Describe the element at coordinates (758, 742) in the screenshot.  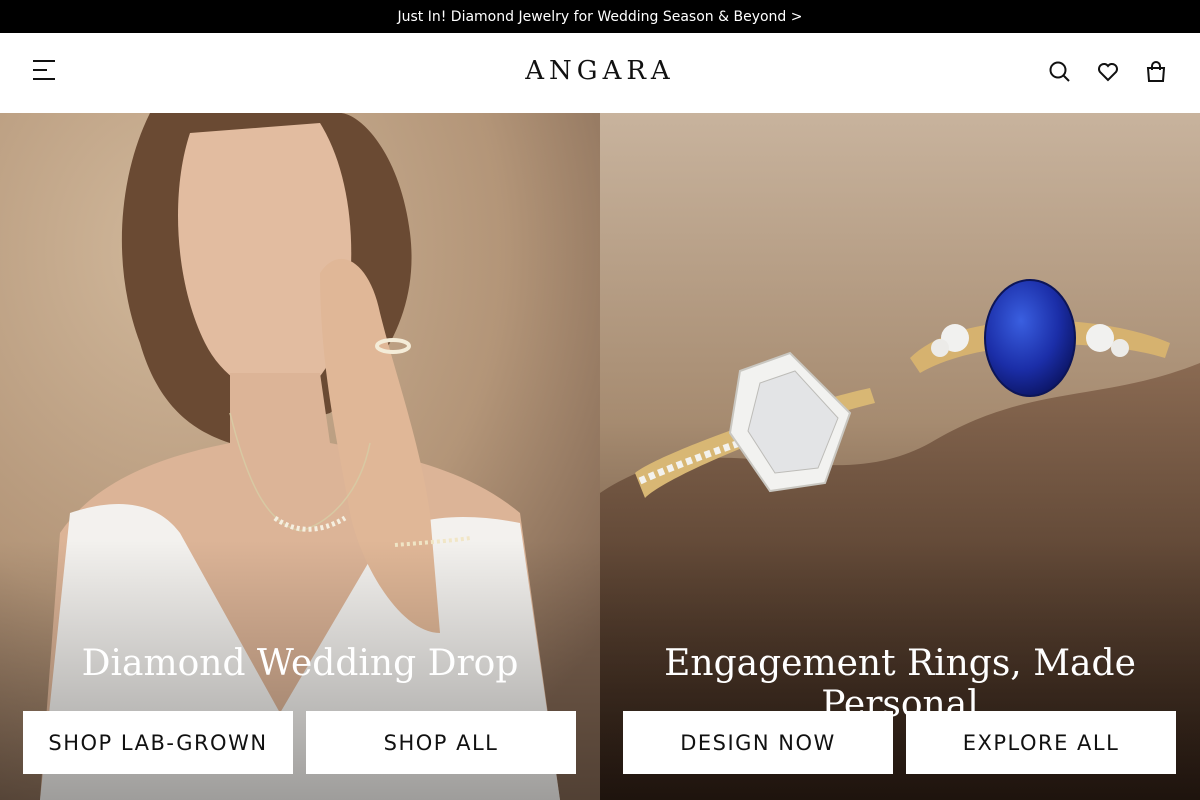
I see `design-now-button: DESIGN NOW` at that location.